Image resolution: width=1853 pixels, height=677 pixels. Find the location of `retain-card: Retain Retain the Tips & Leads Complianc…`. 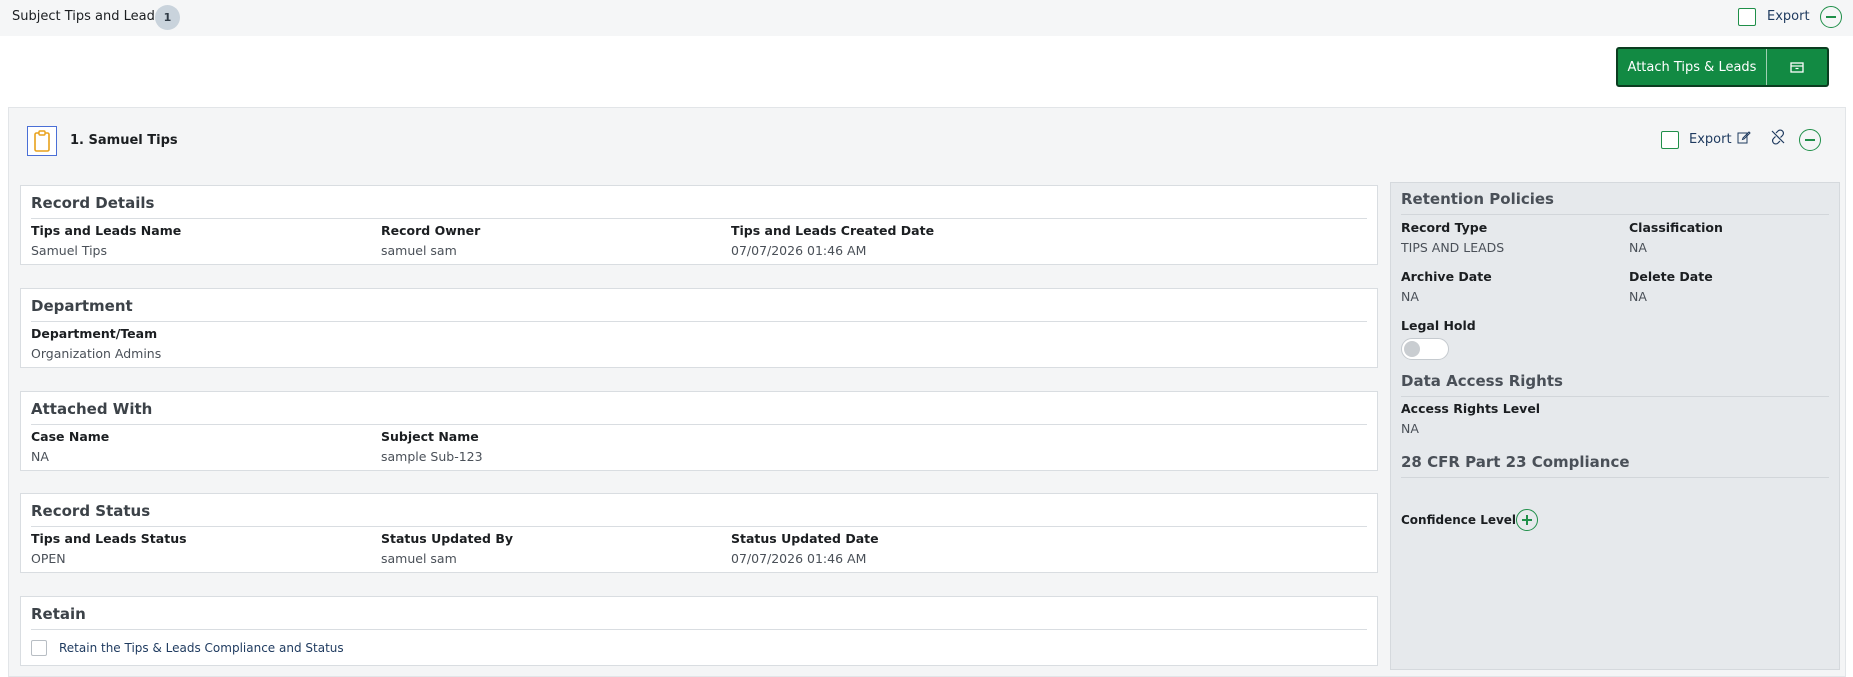

retain-card: Retain Retain the Tips & Leads Complianc… is located at coordinates (699, 631).